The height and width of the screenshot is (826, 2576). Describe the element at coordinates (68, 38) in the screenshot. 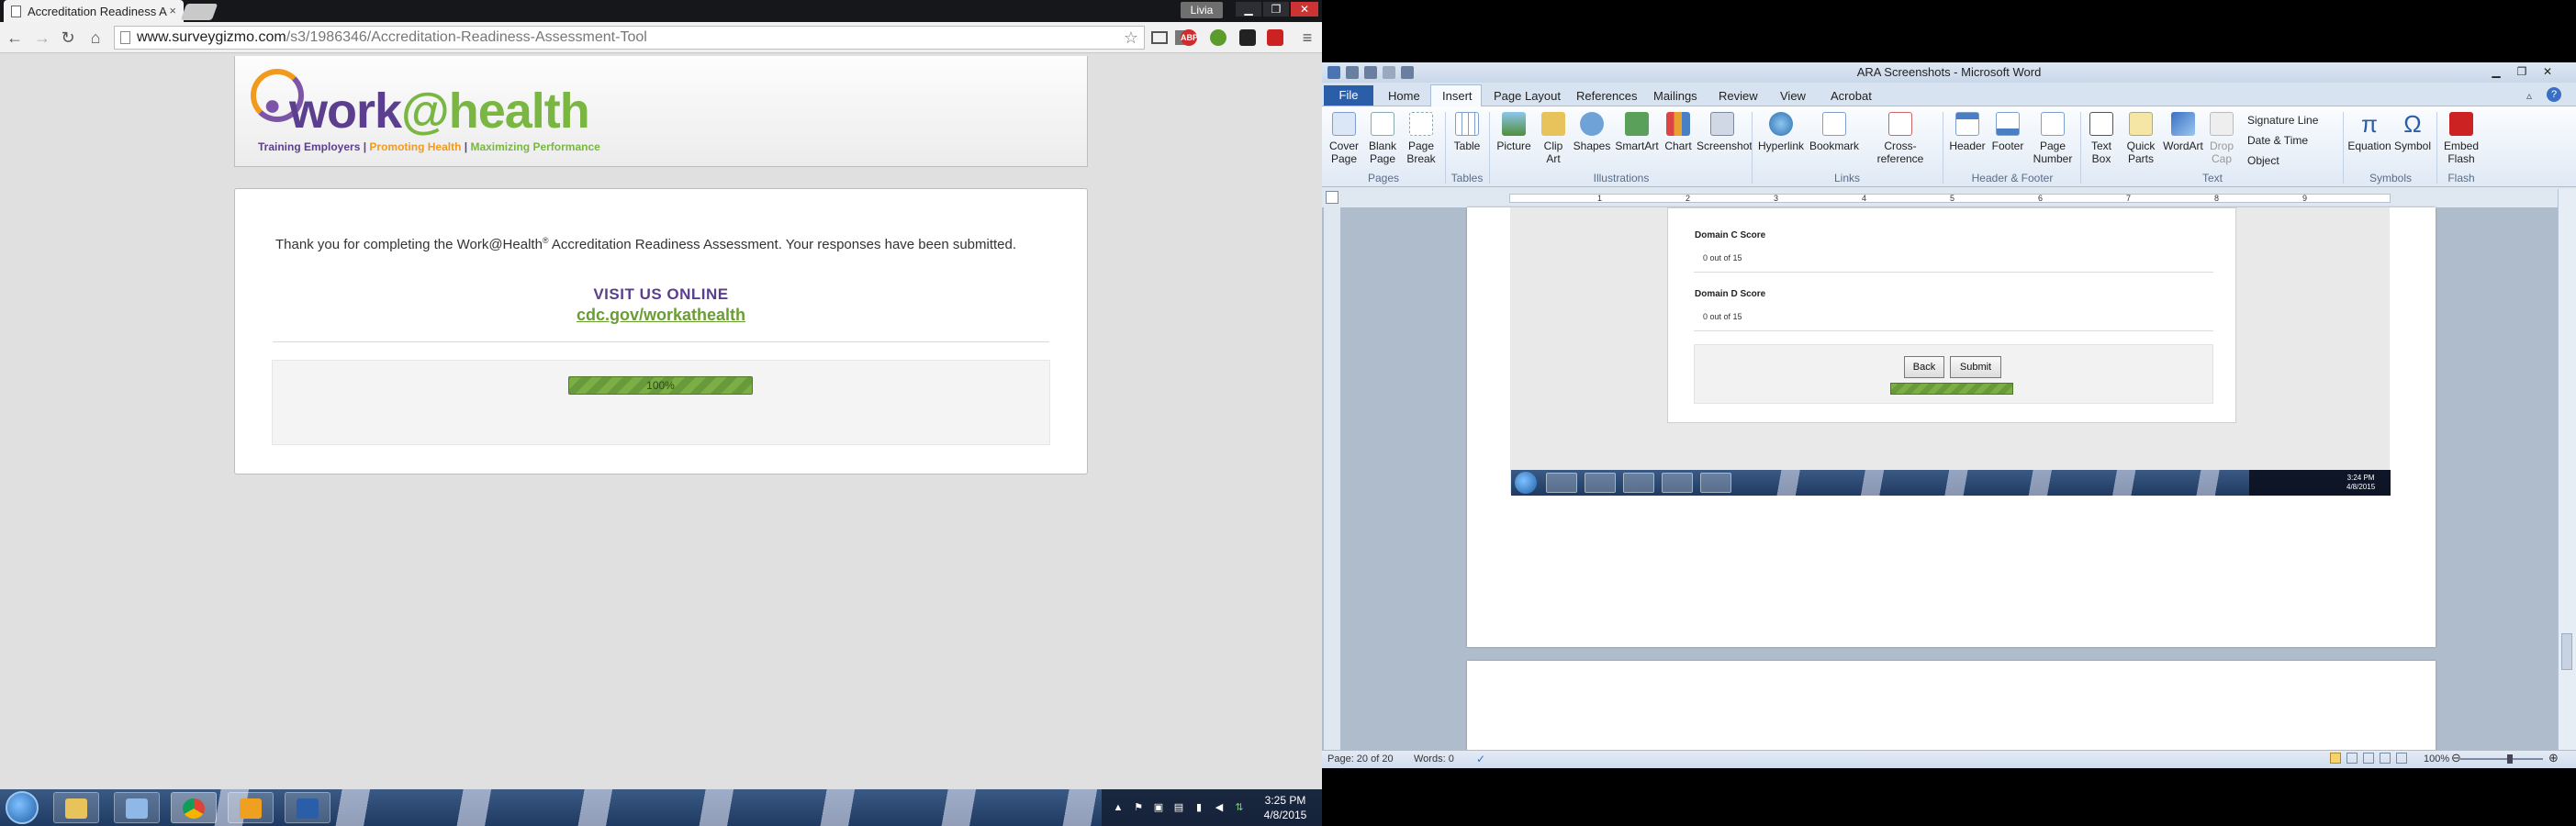

I see `reload-icon: ↻` at that location.